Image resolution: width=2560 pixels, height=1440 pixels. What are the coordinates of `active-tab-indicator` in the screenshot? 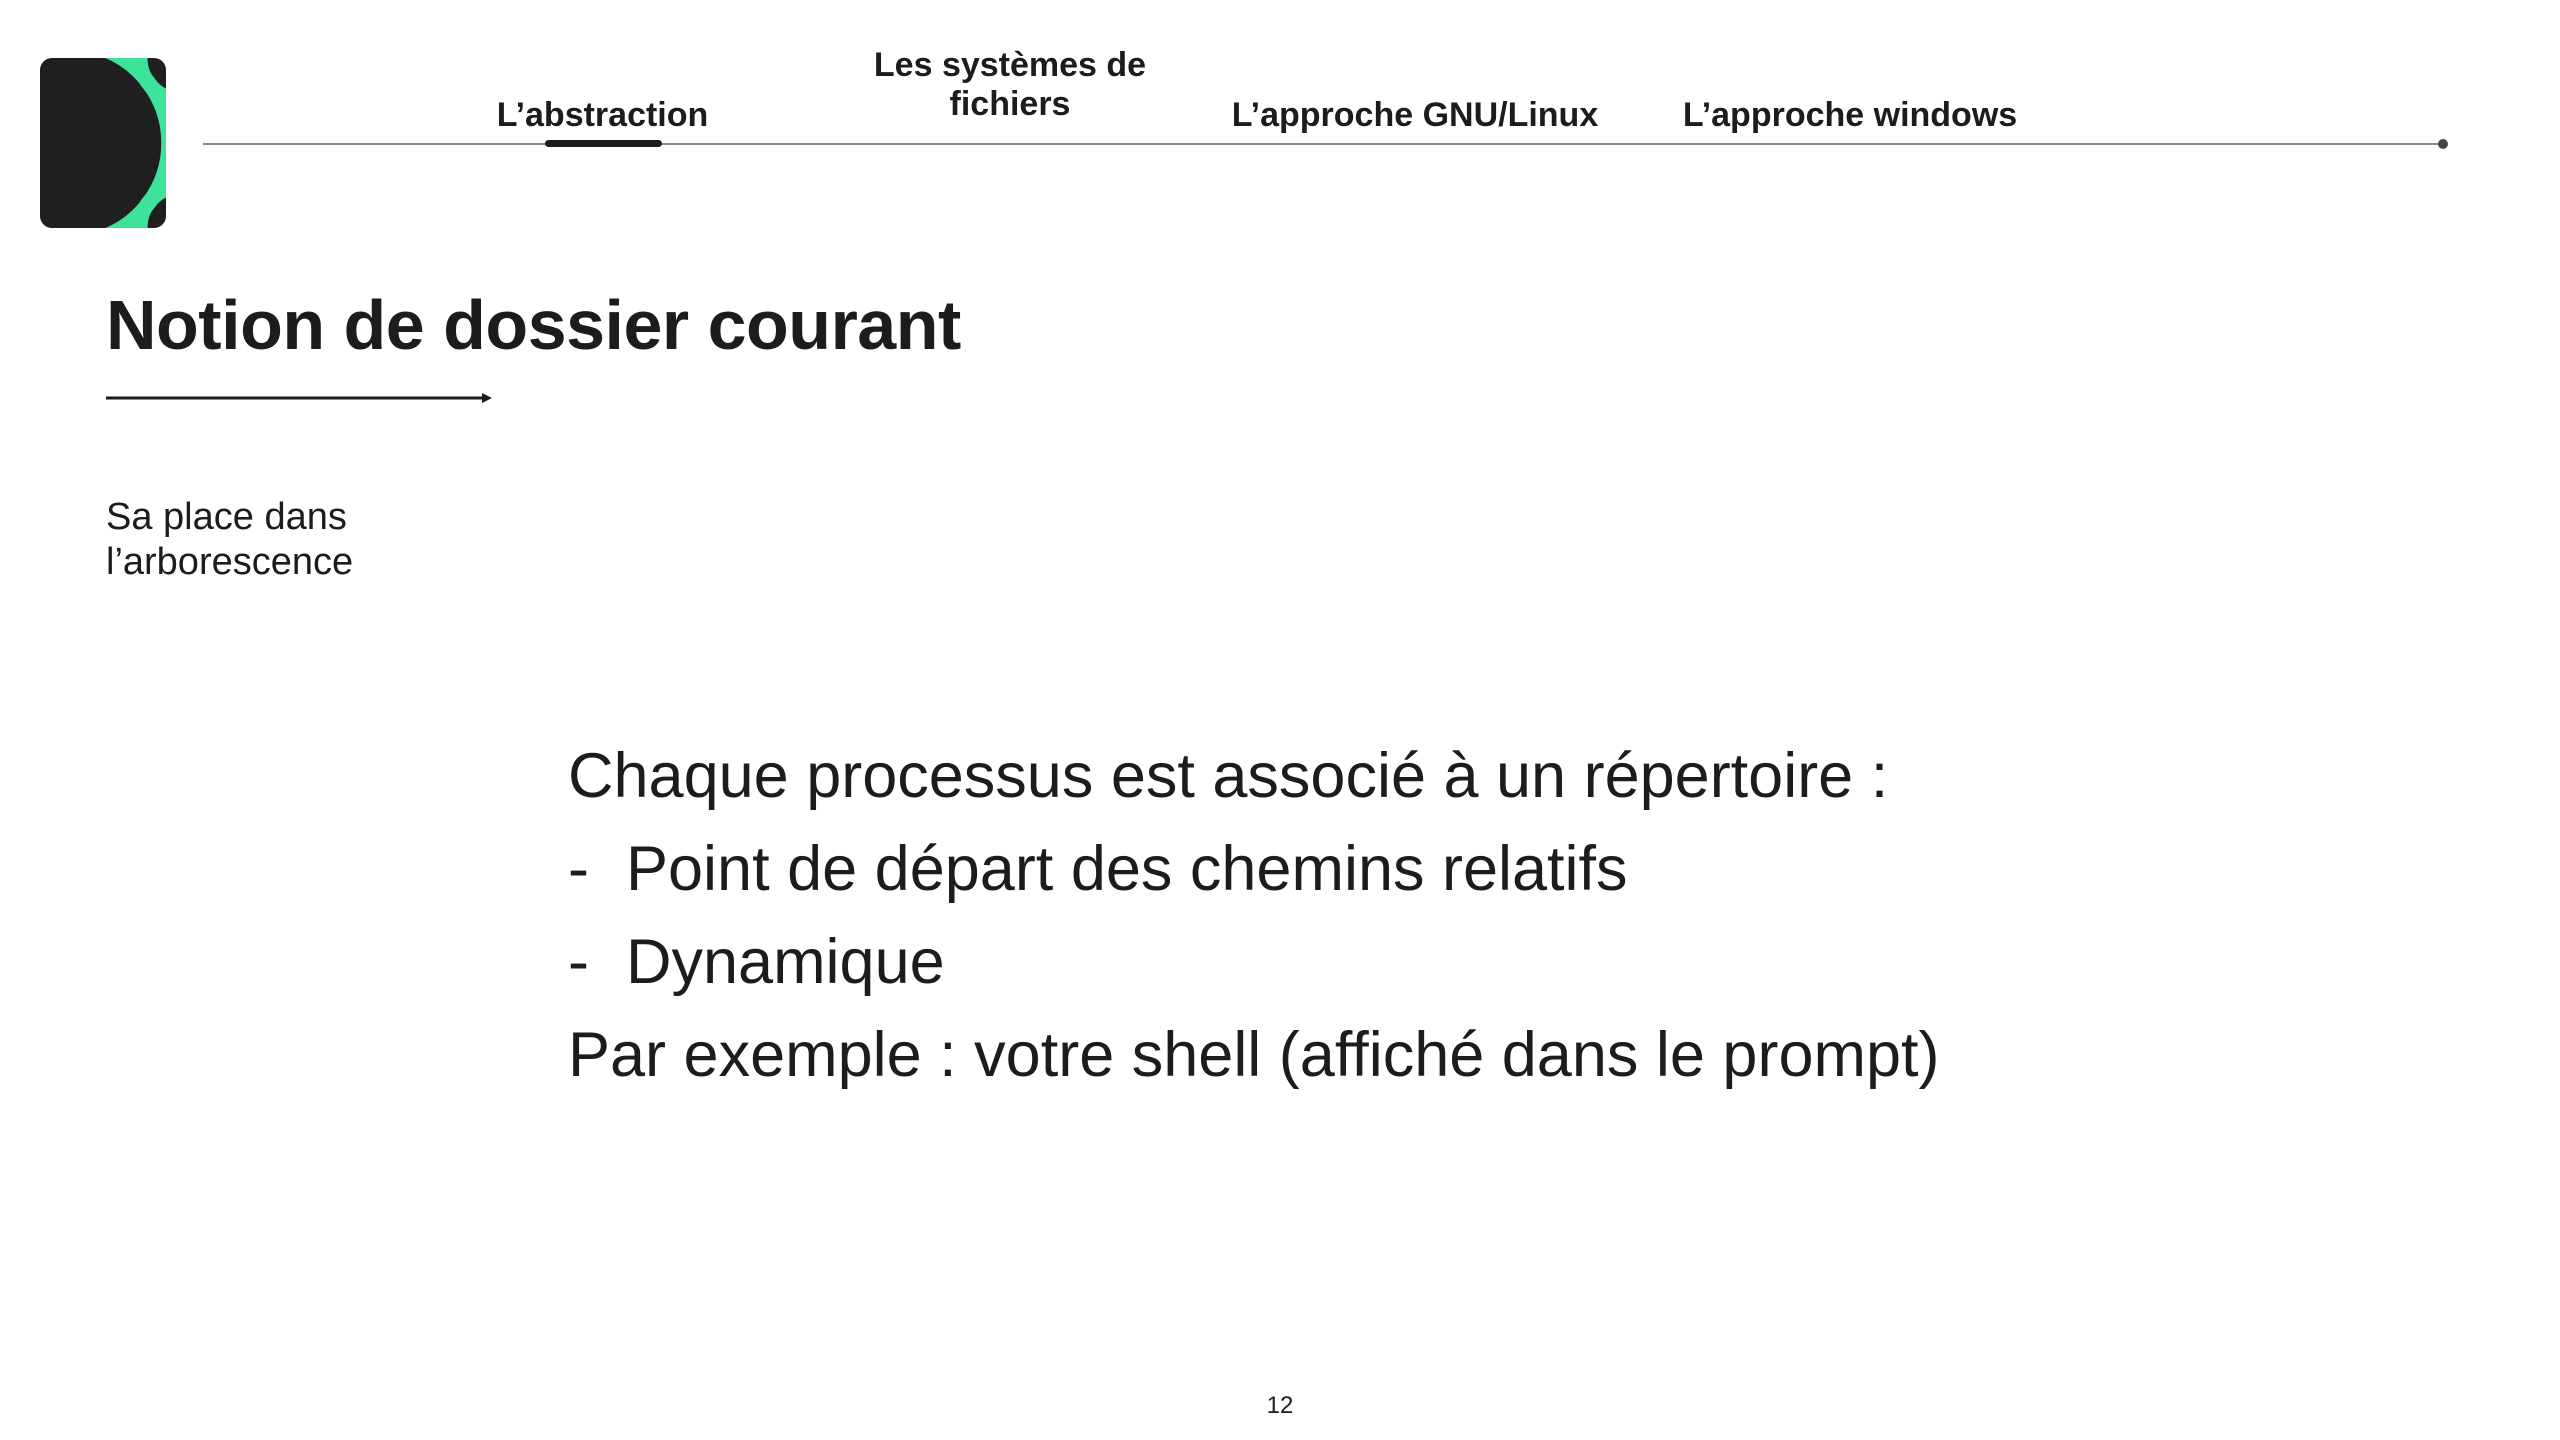 It's located at (603, 143).